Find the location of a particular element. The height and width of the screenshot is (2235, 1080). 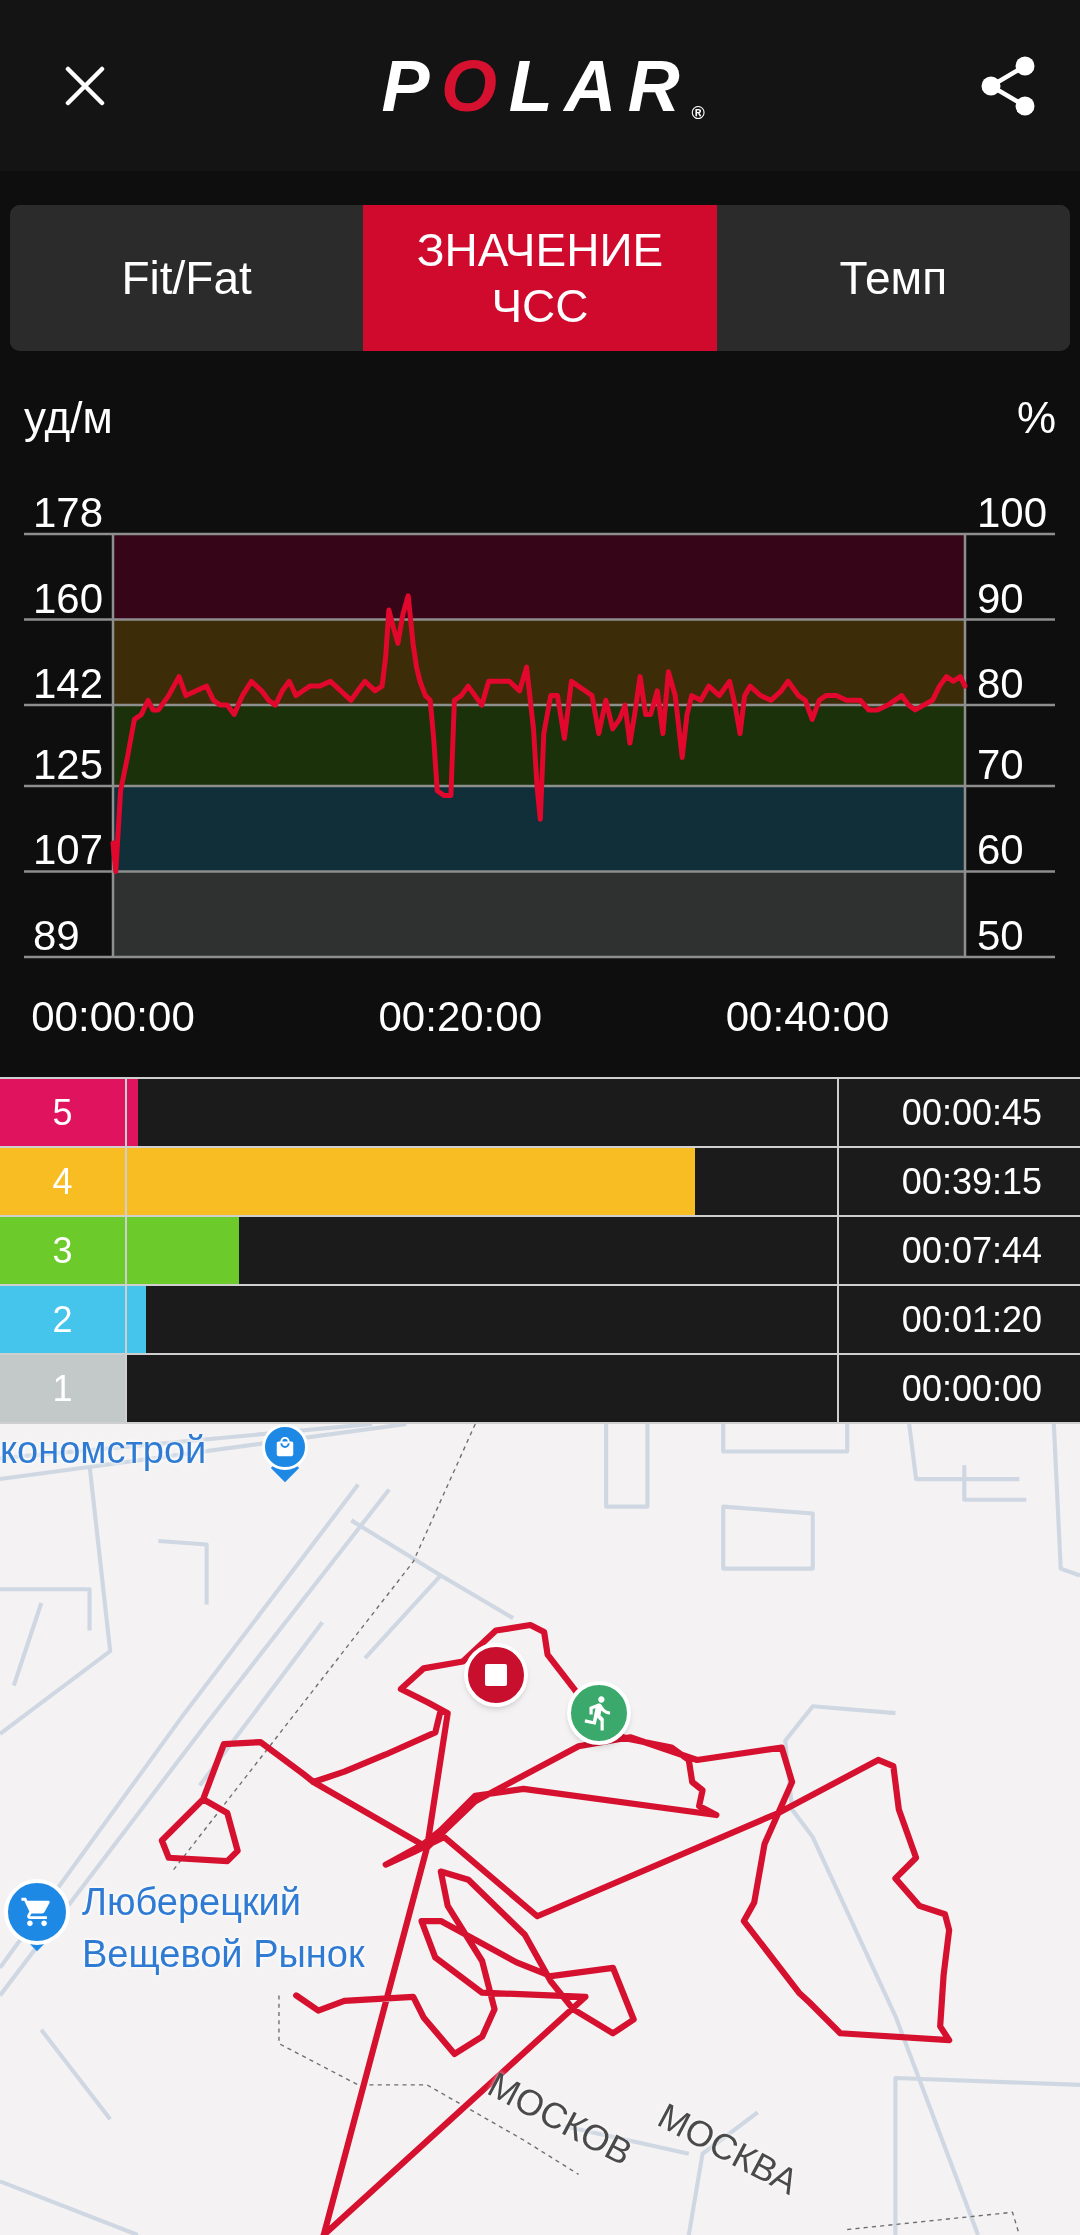

runner-marker-icon is located at coordinates (599, 1713).